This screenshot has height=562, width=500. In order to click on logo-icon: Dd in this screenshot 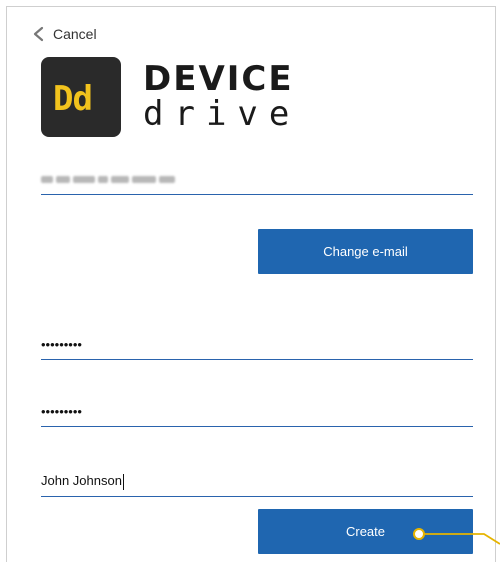, I will do `click(81, 97)`.